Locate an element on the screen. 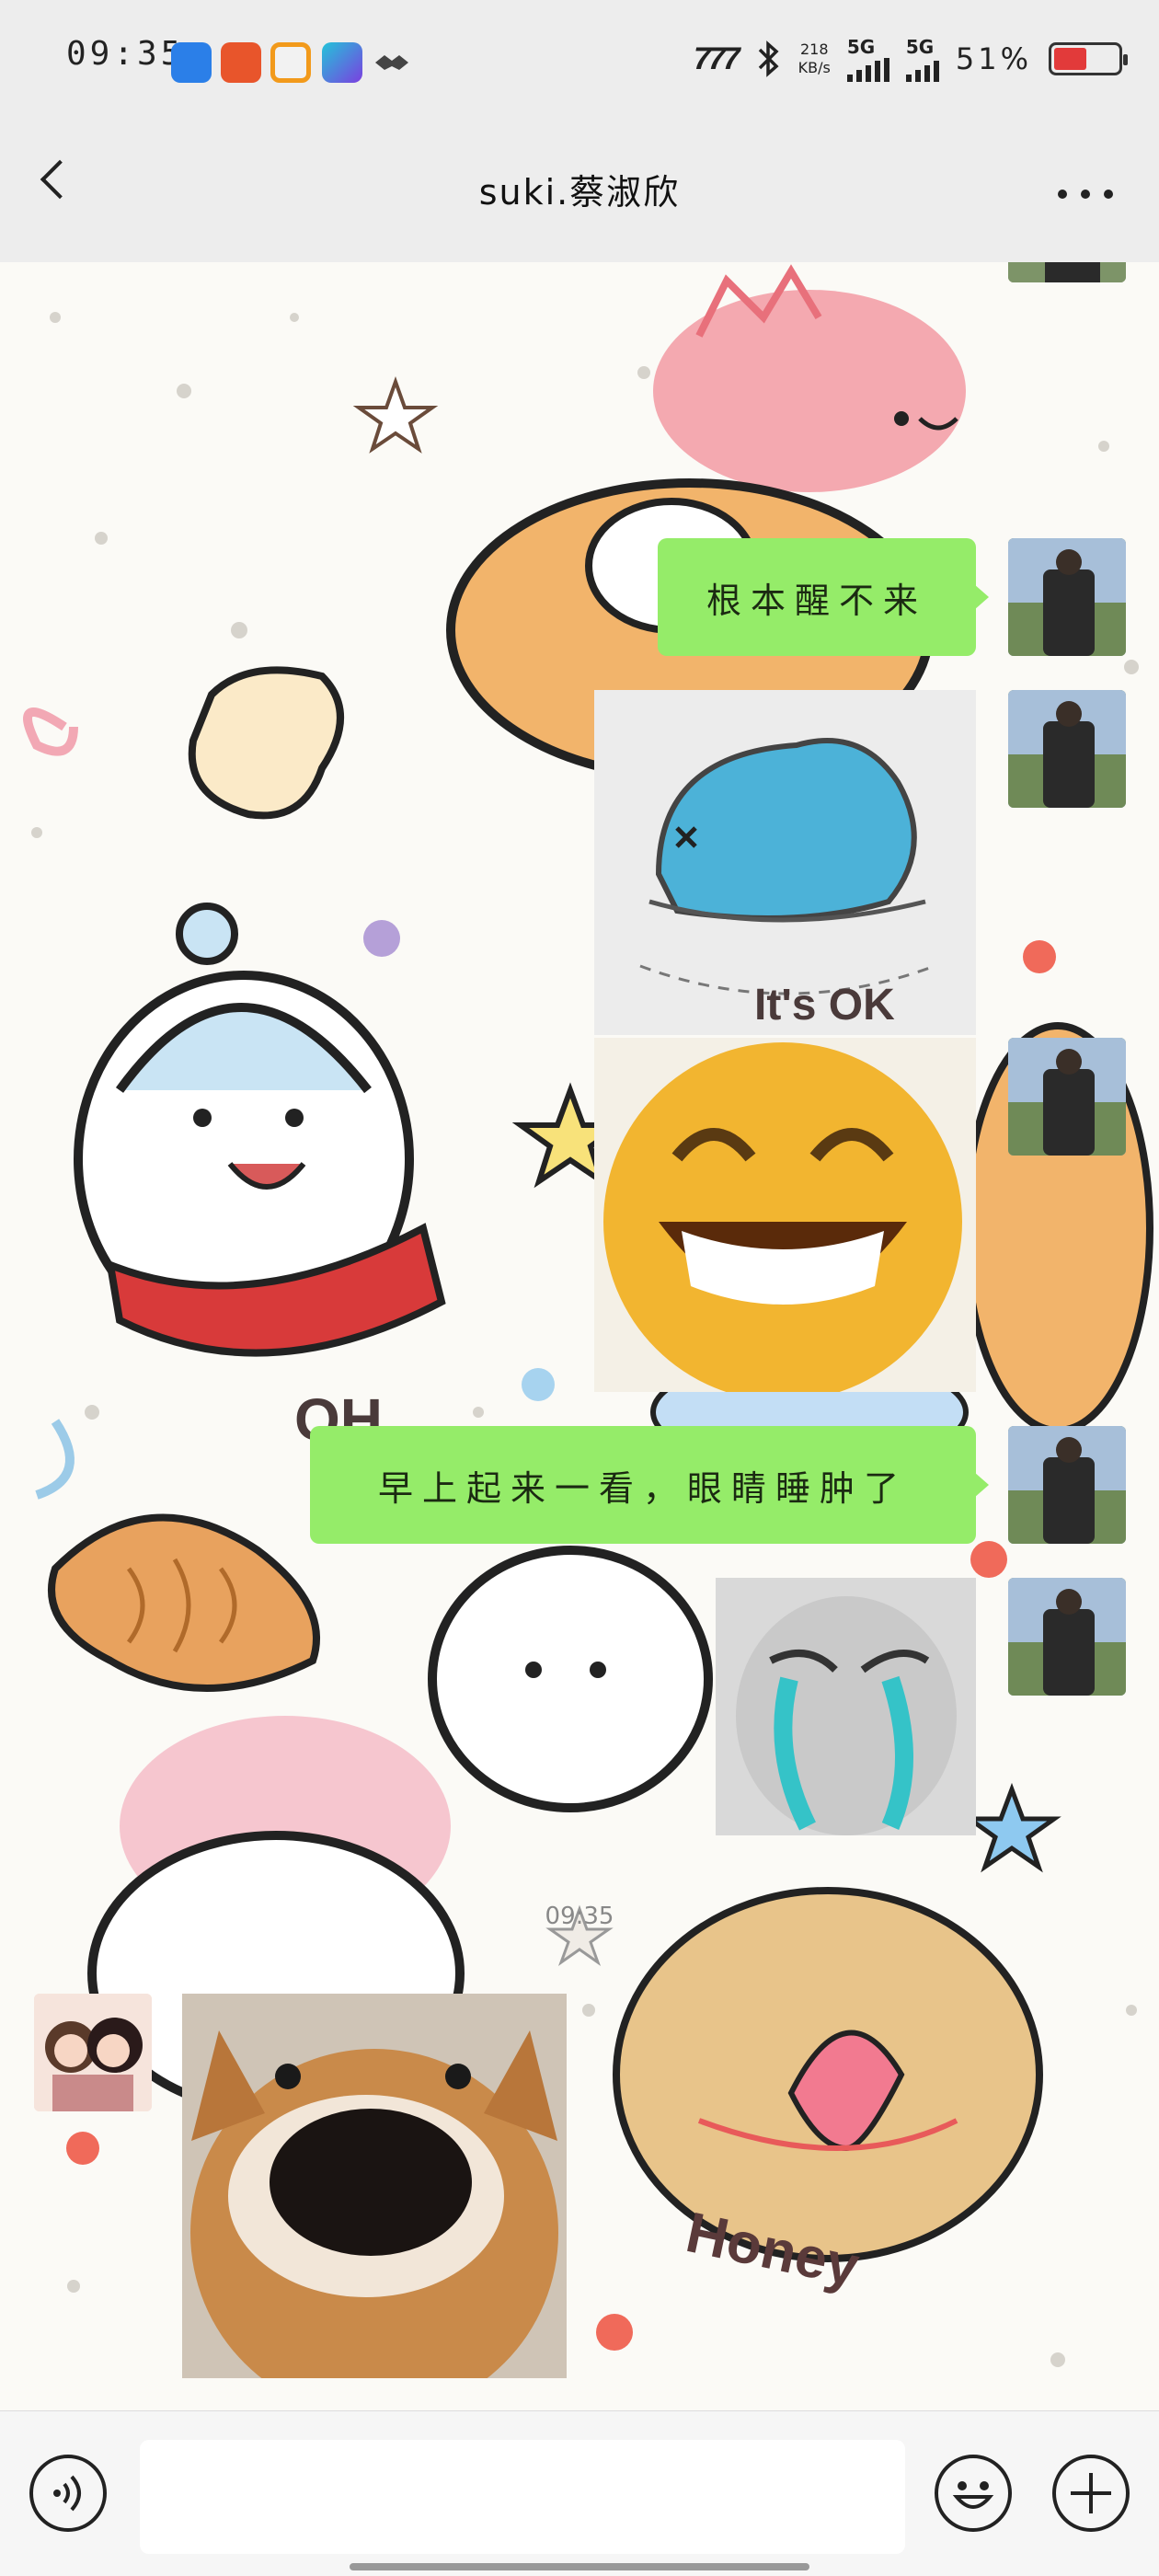 This screenshot has height=2576, width=1159. signal-2: 5G is located at coordinates (922, 59).